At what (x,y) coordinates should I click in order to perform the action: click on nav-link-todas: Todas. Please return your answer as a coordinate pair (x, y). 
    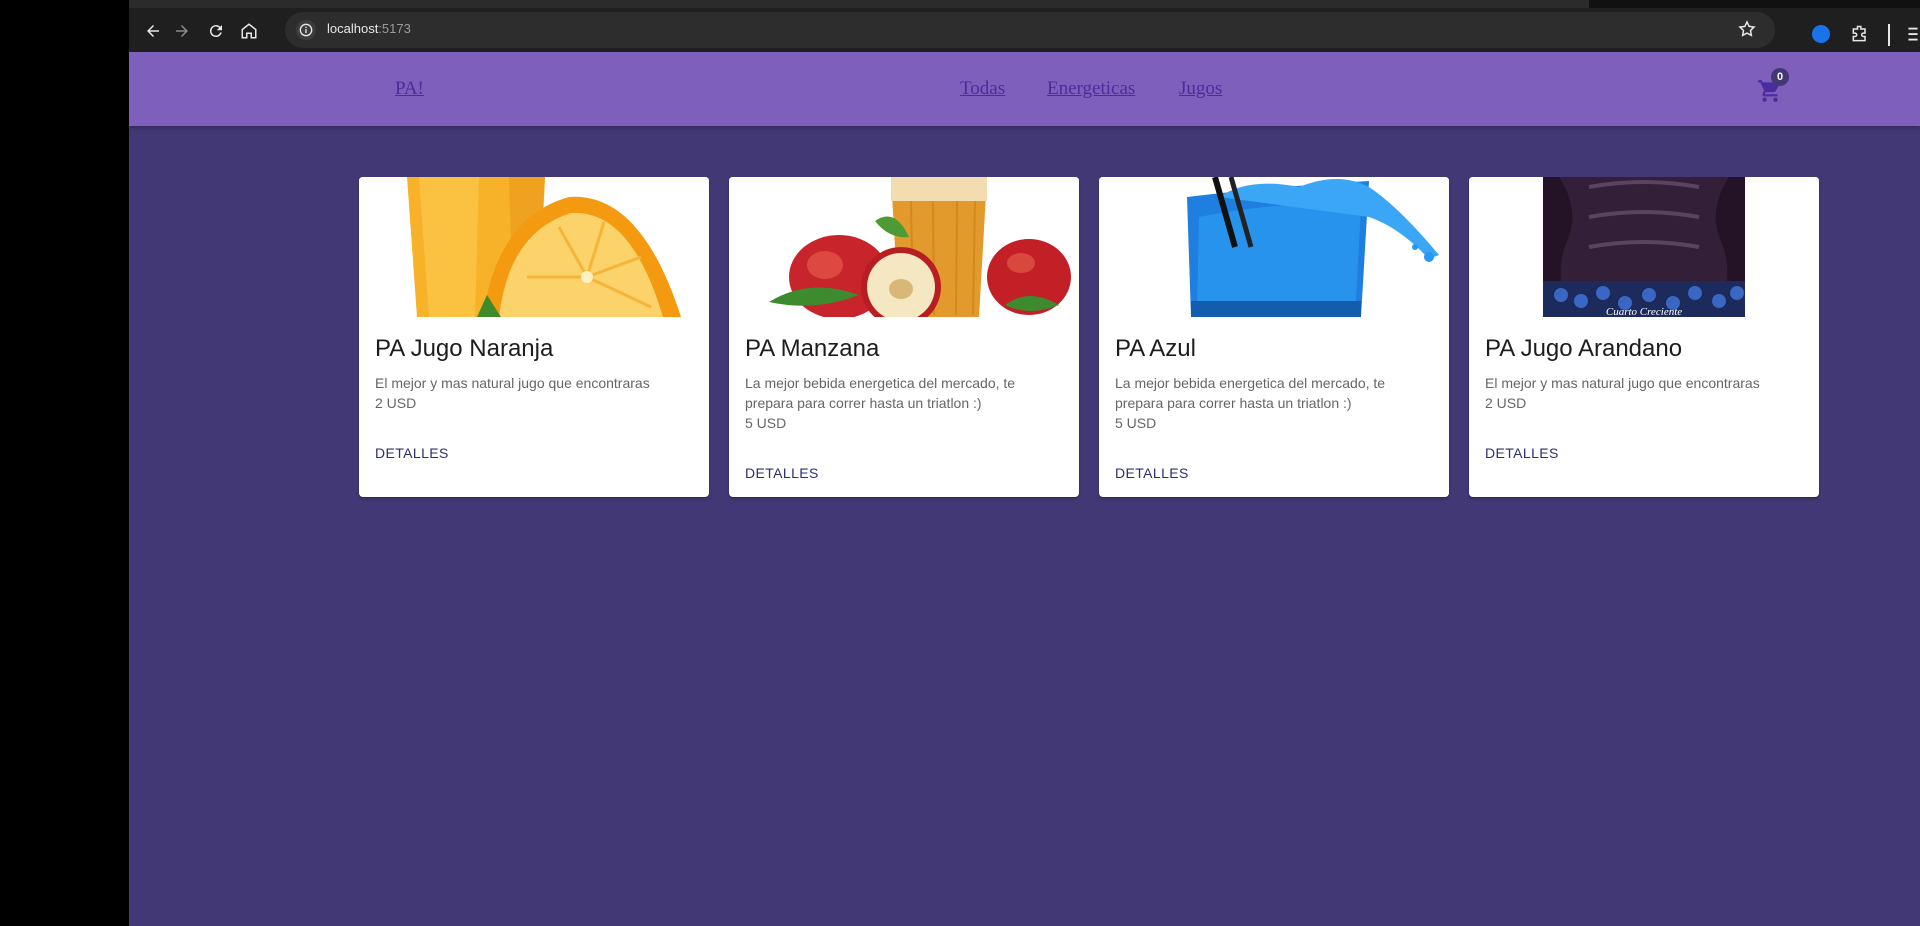
    Looking at the image, I should click on (982, 89).